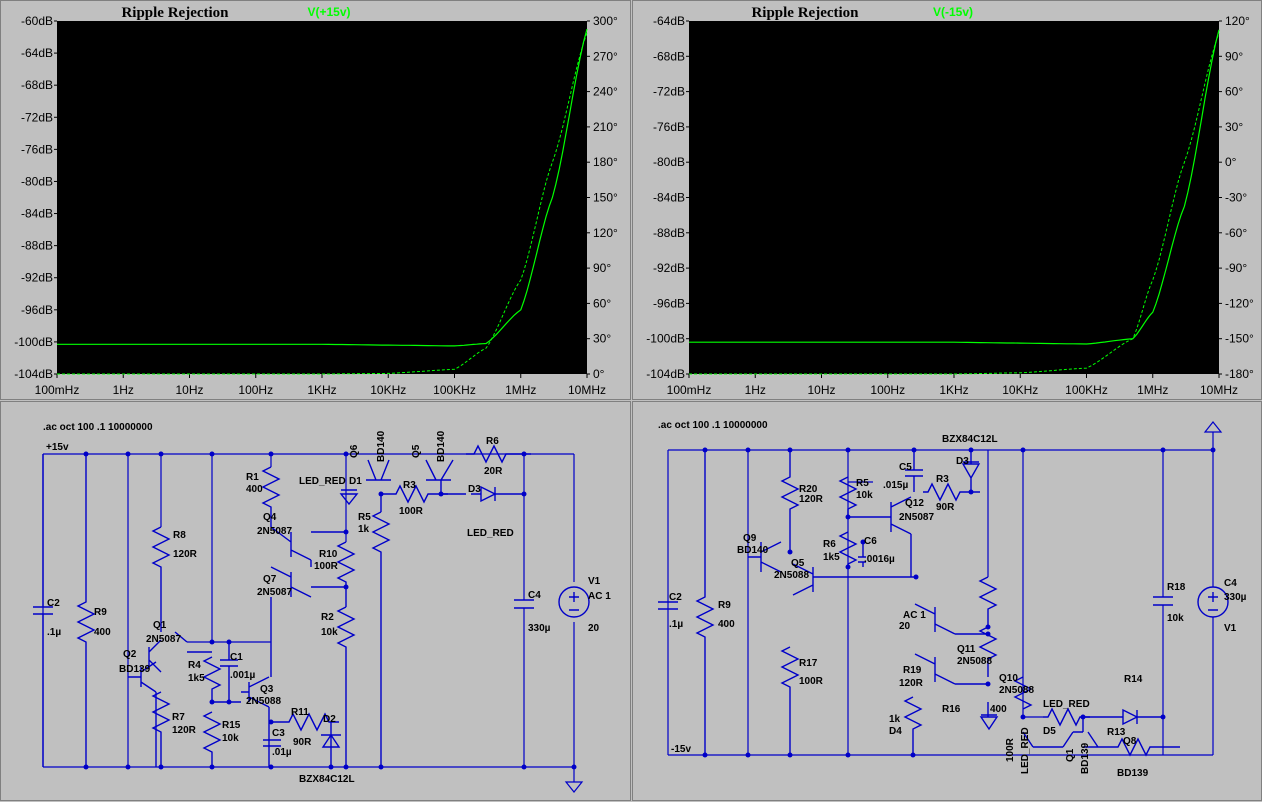  I want to click on component-label: D4, so click(895, 731).